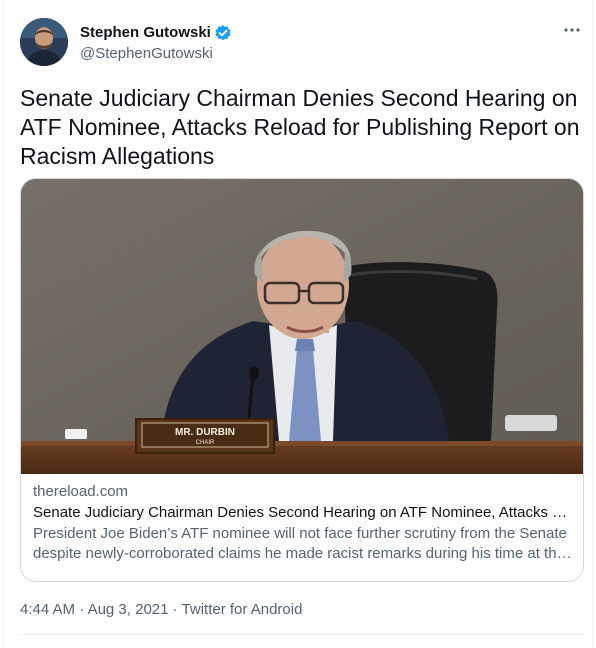 The image size is (596, 648). What do you see at coordinates (572, 30) in the screenshot?
I see `more-options-icon` at bounding box center [572, 30].